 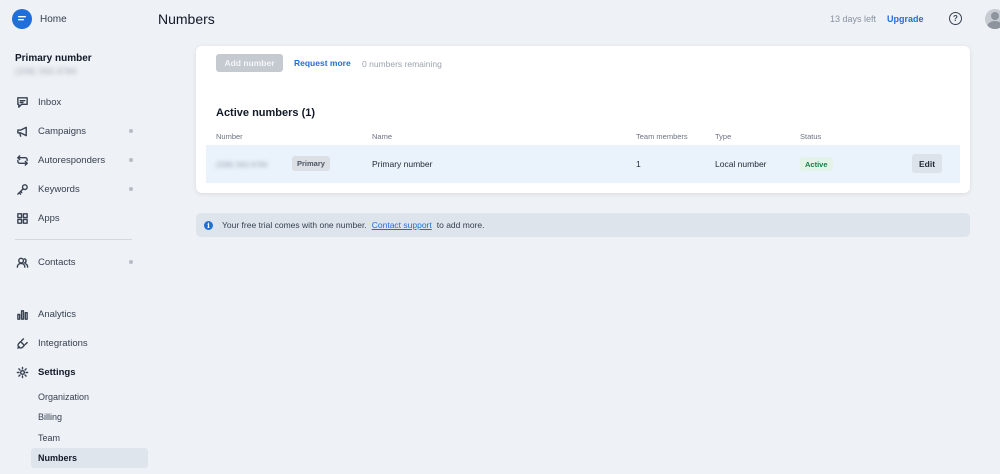 I want to click on sidebar-item-contacts: Contacts, so click(x=75, y=262).